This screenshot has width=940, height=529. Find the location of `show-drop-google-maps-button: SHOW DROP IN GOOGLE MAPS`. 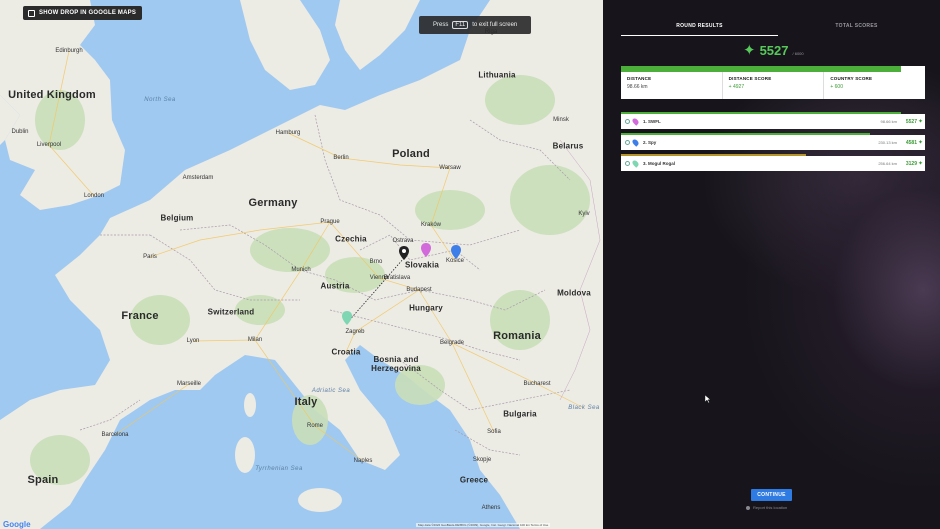

show-drop-google-maps-button: SHOW DROP IN GOOGLE MAPS is located at coordinates (83, 13).